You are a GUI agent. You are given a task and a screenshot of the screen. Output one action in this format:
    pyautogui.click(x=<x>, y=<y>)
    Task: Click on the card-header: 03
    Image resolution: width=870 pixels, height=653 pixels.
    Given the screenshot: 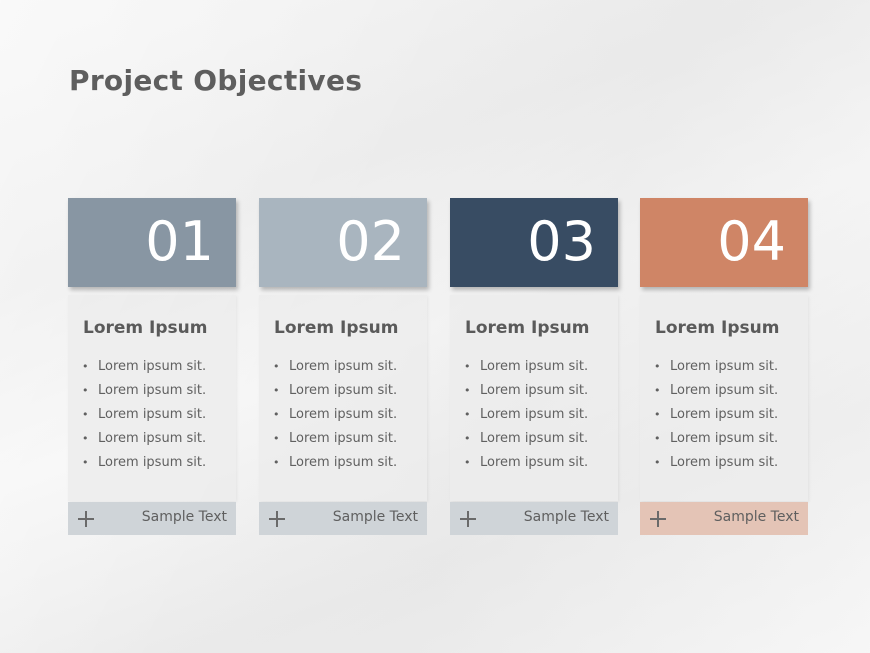 What is the action you would take?
    pyautogui.click(x=534, y=242)
    